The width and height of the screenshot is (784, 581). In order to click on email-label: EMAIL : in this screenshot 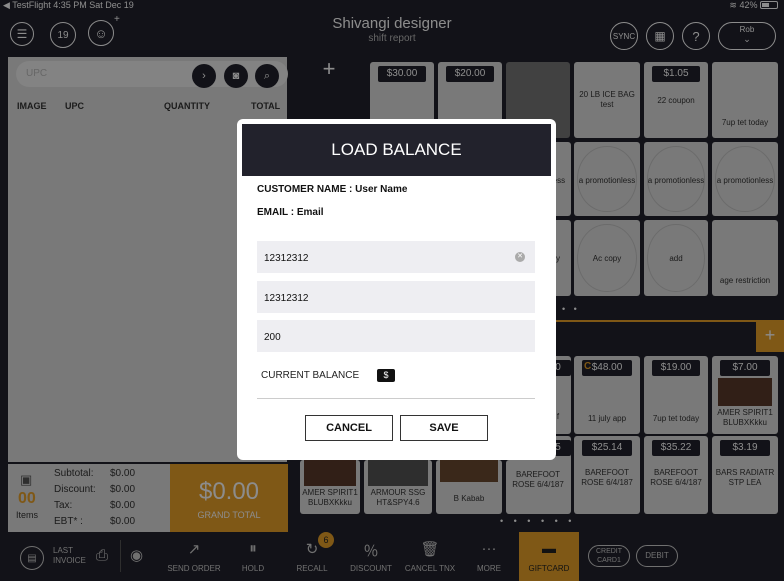, I will do `click(276, 212)`.